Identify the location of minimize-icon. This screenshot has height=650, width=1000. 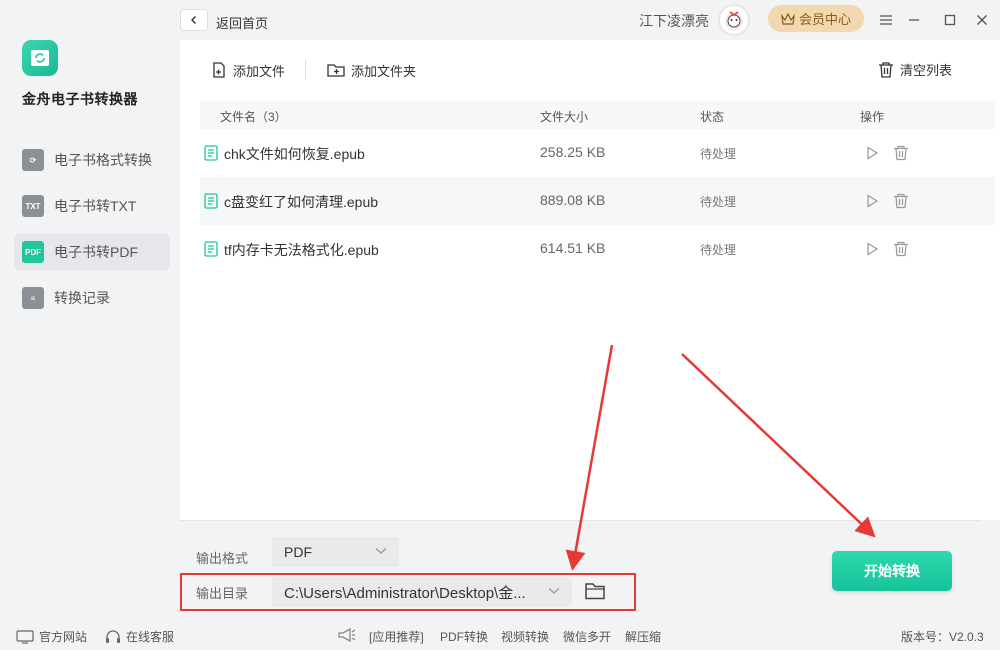
(914, 20).